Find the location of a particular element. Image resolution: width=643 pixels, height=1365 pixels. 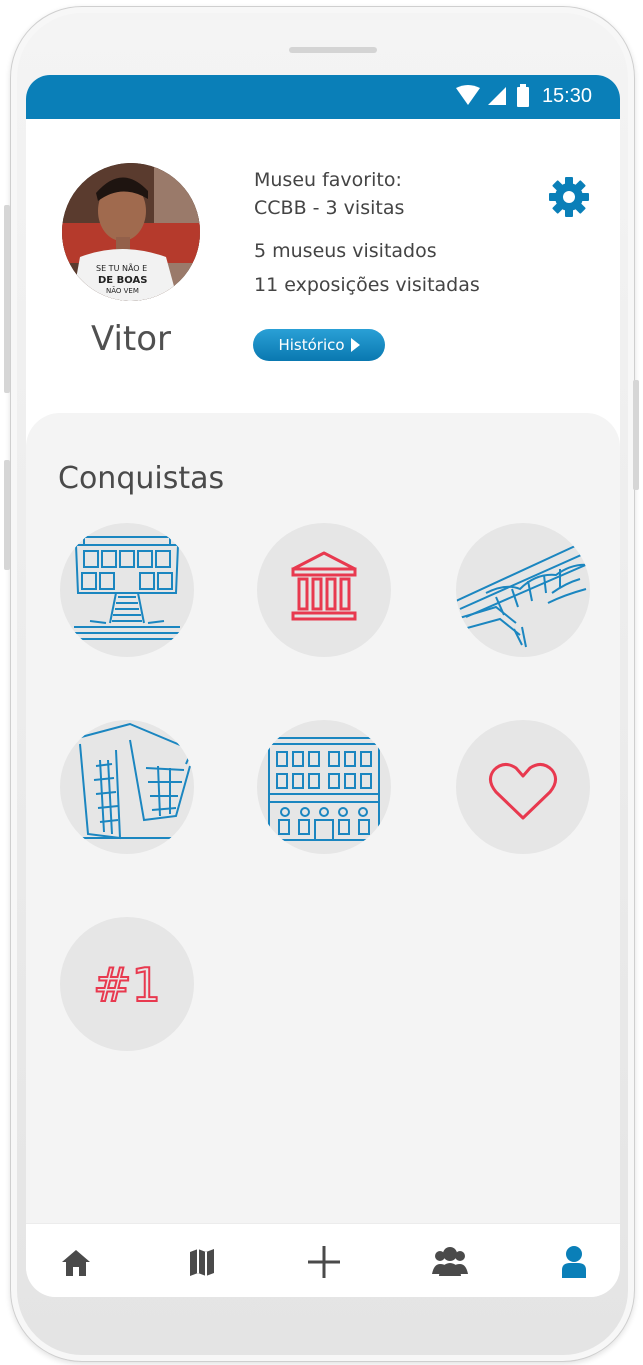

badge-building-stairs is located at coordinates (127, 590).